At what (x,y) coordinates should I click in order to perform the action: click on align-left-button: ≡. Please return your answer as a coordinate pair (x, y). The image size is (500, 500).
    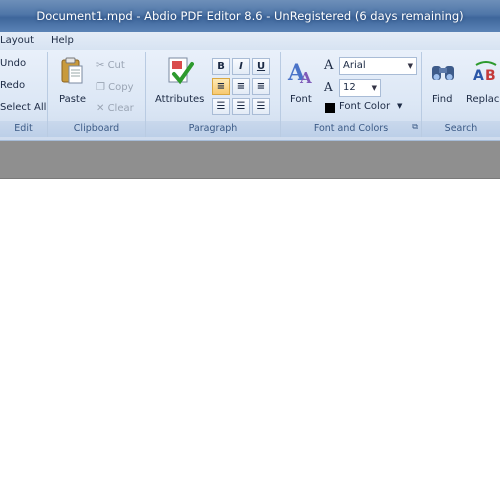
    Looking at the image, I should click on (221, 86).